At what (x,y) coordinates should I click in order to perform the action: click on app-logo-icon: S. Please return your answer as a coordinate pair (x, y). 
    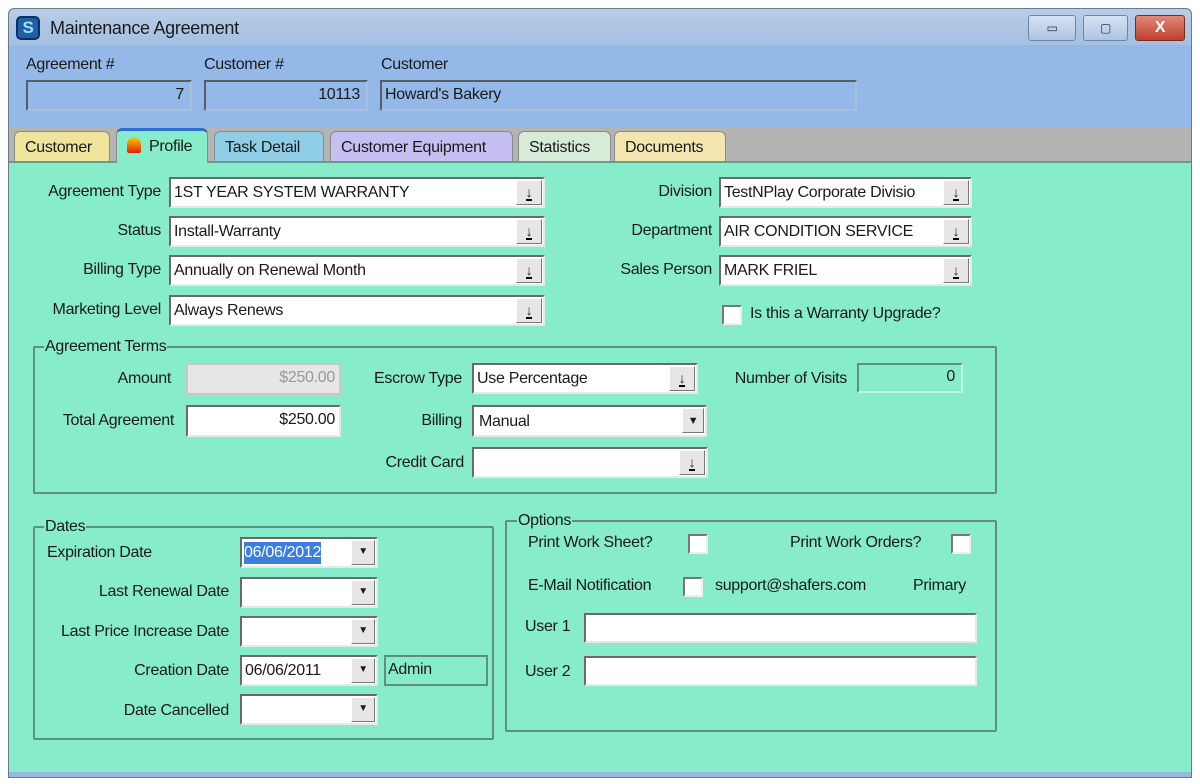
    Looking at the image, I should click on (28, 28).